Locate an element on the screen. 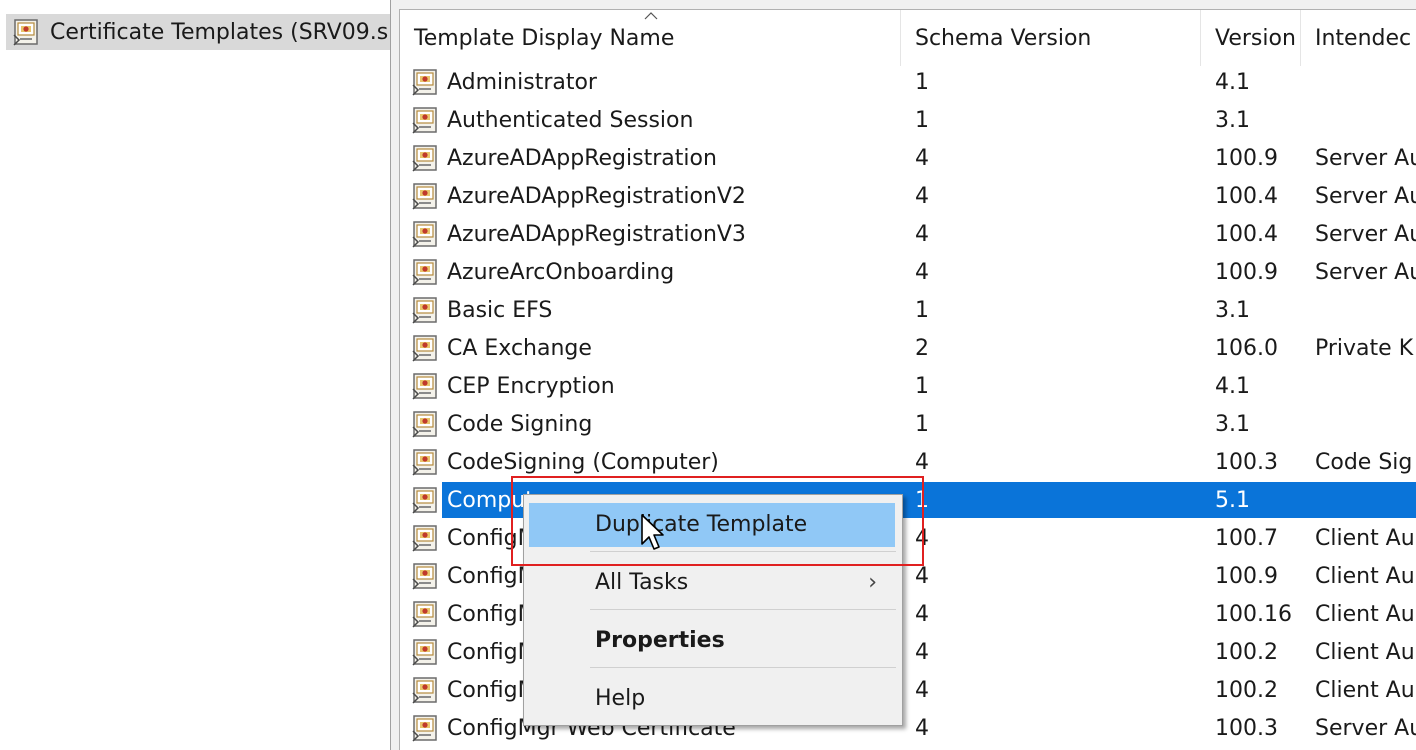  table-row: Code Signing 1 3.1 is located at coordinates (908, 424).